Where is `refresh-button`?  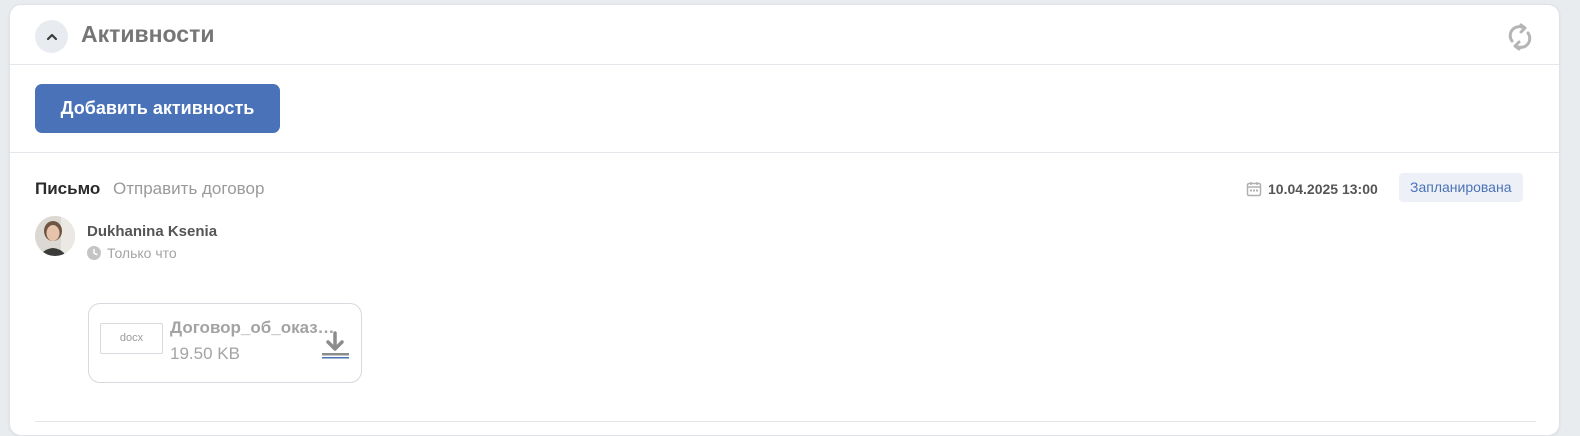
refresh-button is located at coordinates (1520, 37).